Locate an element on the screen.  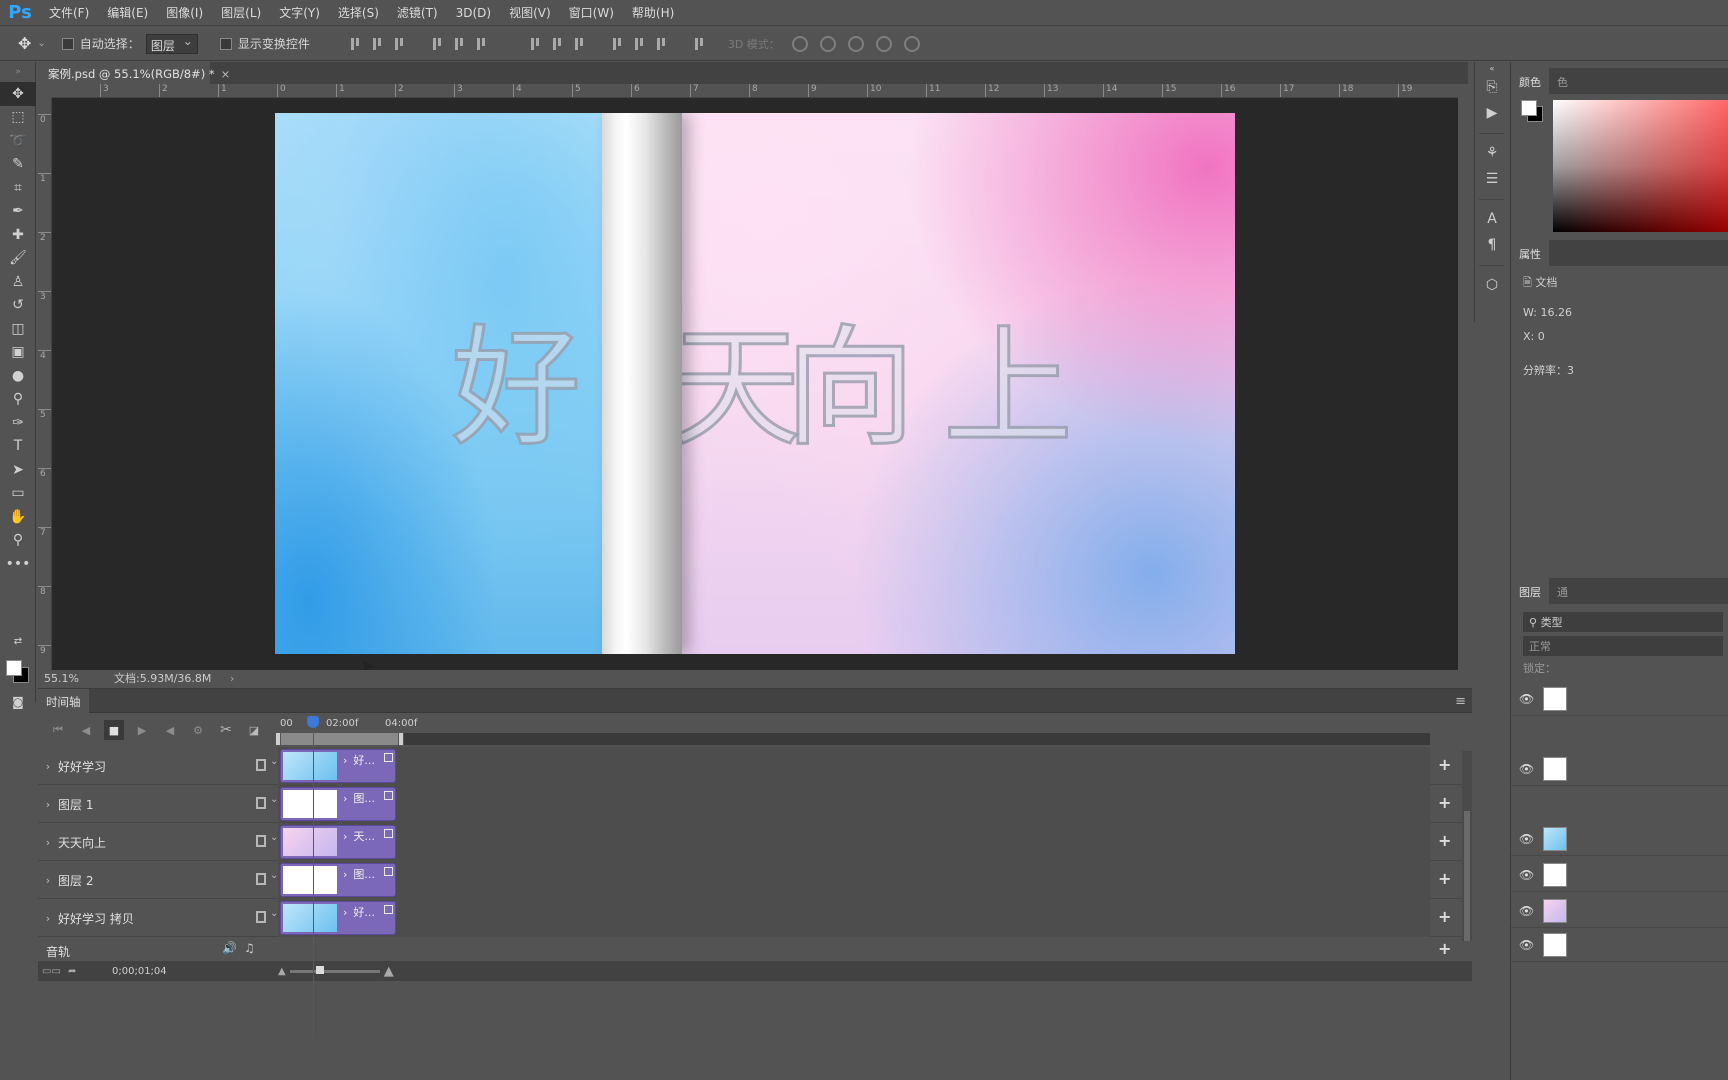
playback-settings-icon: ⚙ is located at coordinates (198, 730).